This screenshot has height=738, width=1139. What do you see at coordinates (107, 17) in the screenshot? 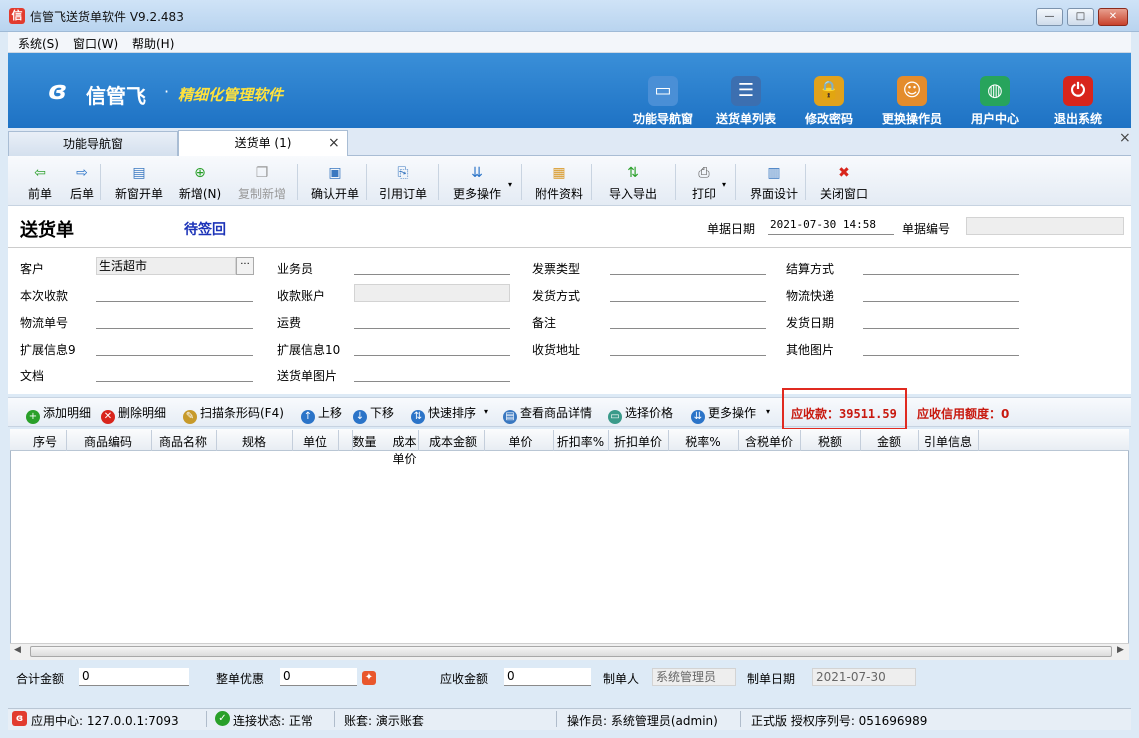
I see `window-title: 信管飞送货单软件 V9.2.483` at bounding box center [107, 17].